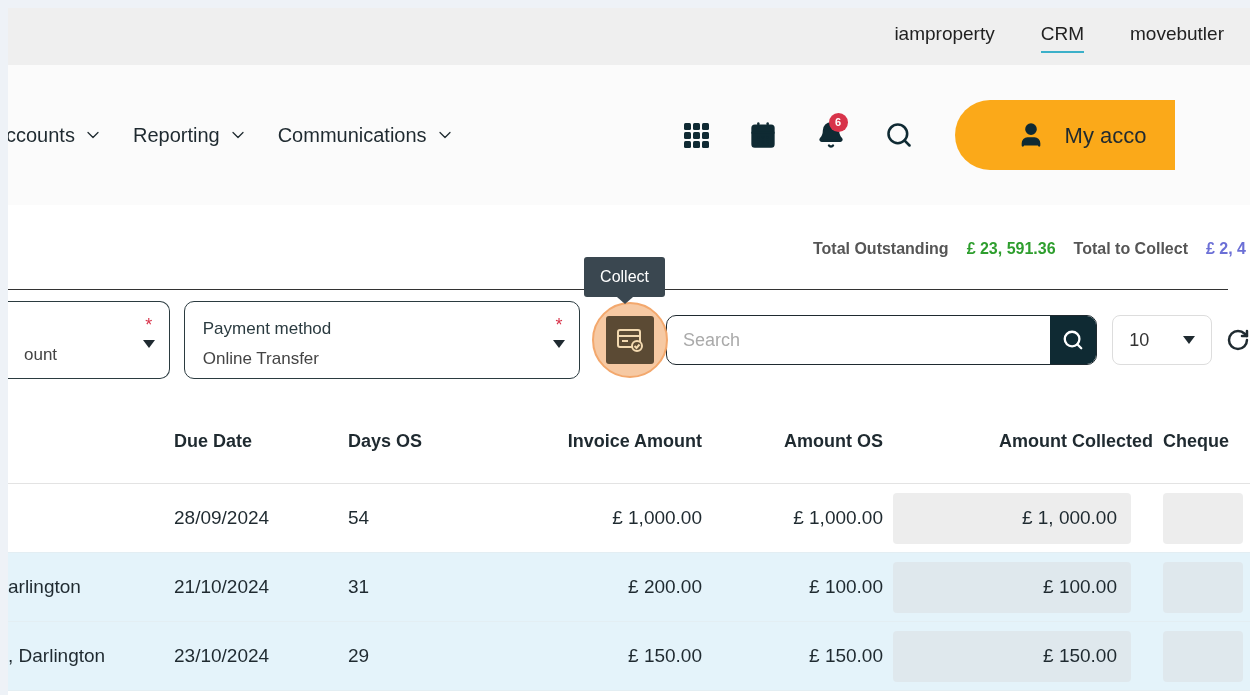 Image resolution: width=1250 pixels, height=695 pixels. Describe the element at coordinates (1076, 441) in the screenshot. I see `column-header: Amount Collected` at that location.